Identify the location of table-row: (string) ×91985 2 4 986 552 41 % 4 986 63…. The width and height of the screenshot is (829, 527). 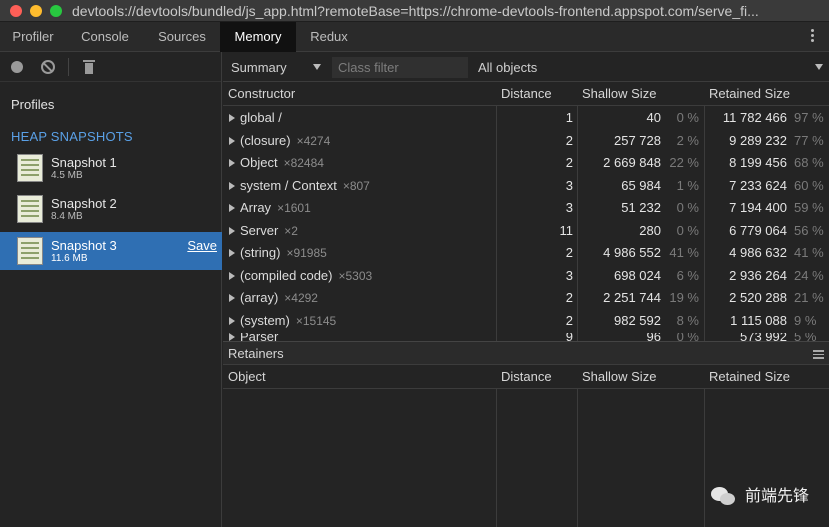
(526, 253).